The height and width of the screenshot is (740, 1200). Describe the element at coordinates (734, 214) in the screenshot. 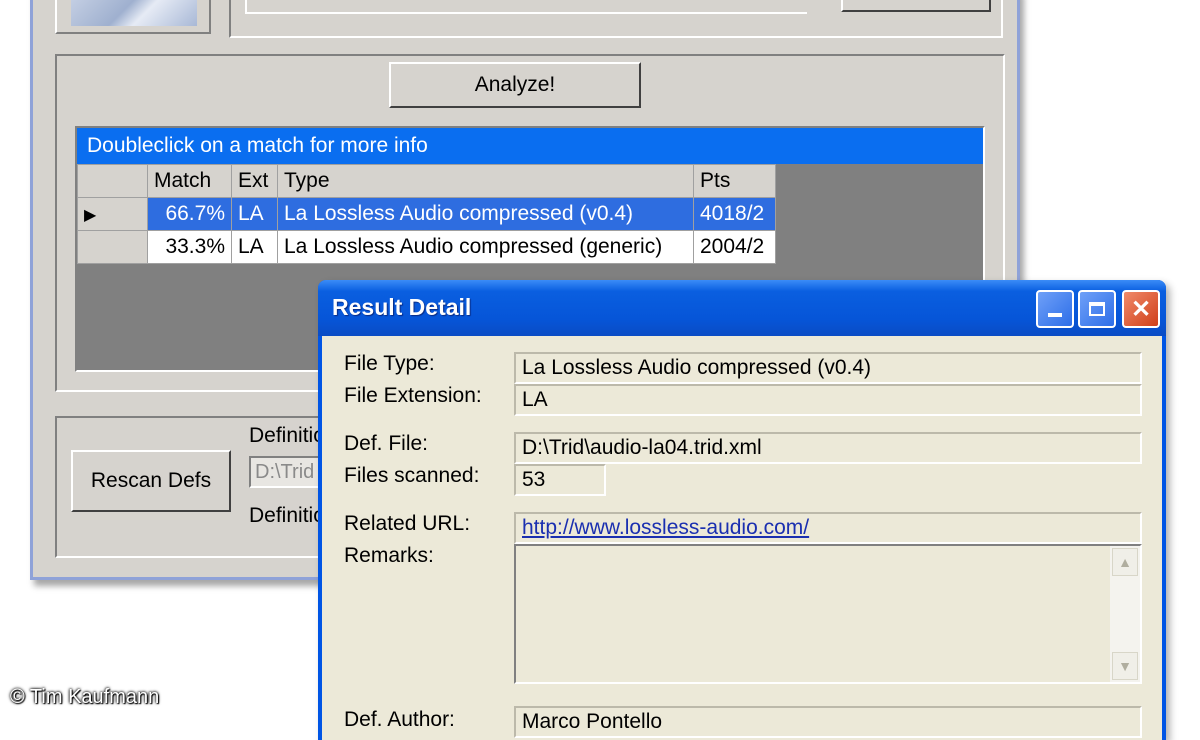

I see `cell-pts: 4018/2` at that location.